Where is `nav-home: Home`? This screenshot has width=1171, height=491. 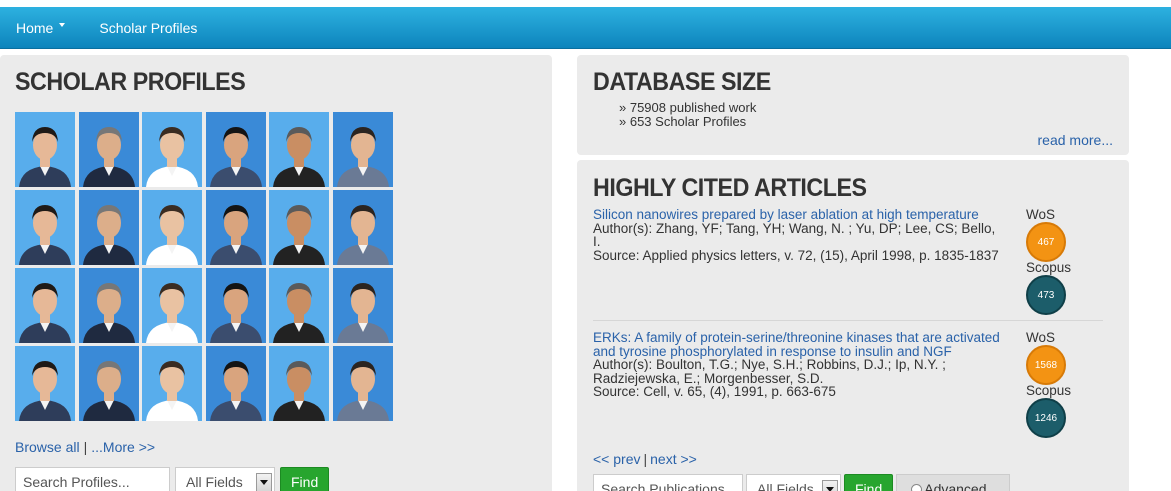 nav-home: Home is located at coordinates (41, 28).